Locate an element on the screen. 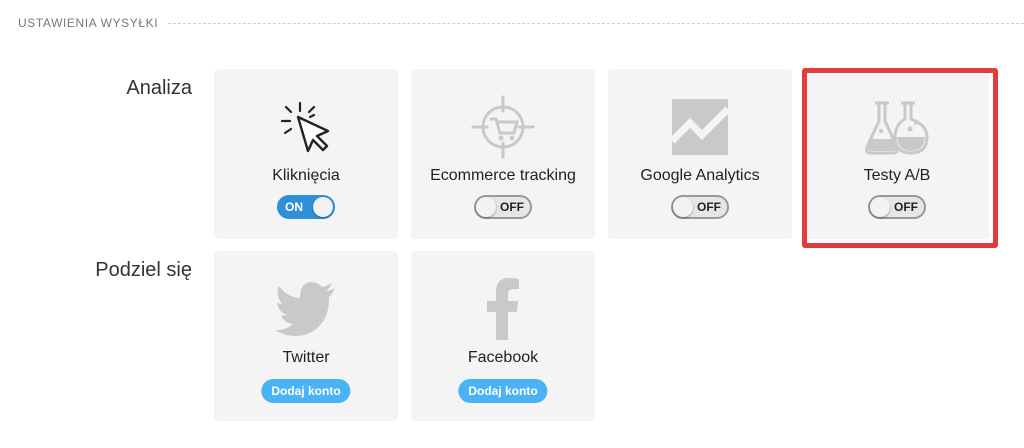 The width and height of the screenshot is (1024, 448). twitter-bird-icon is located at coordinates (305, 309).